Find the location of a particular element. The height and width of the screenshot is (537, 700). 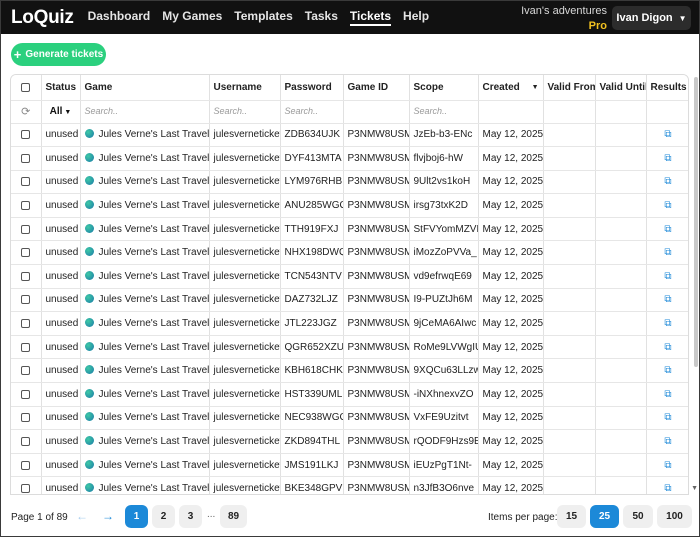

game-search-input: Search.. is located at coordinates (145, 112).